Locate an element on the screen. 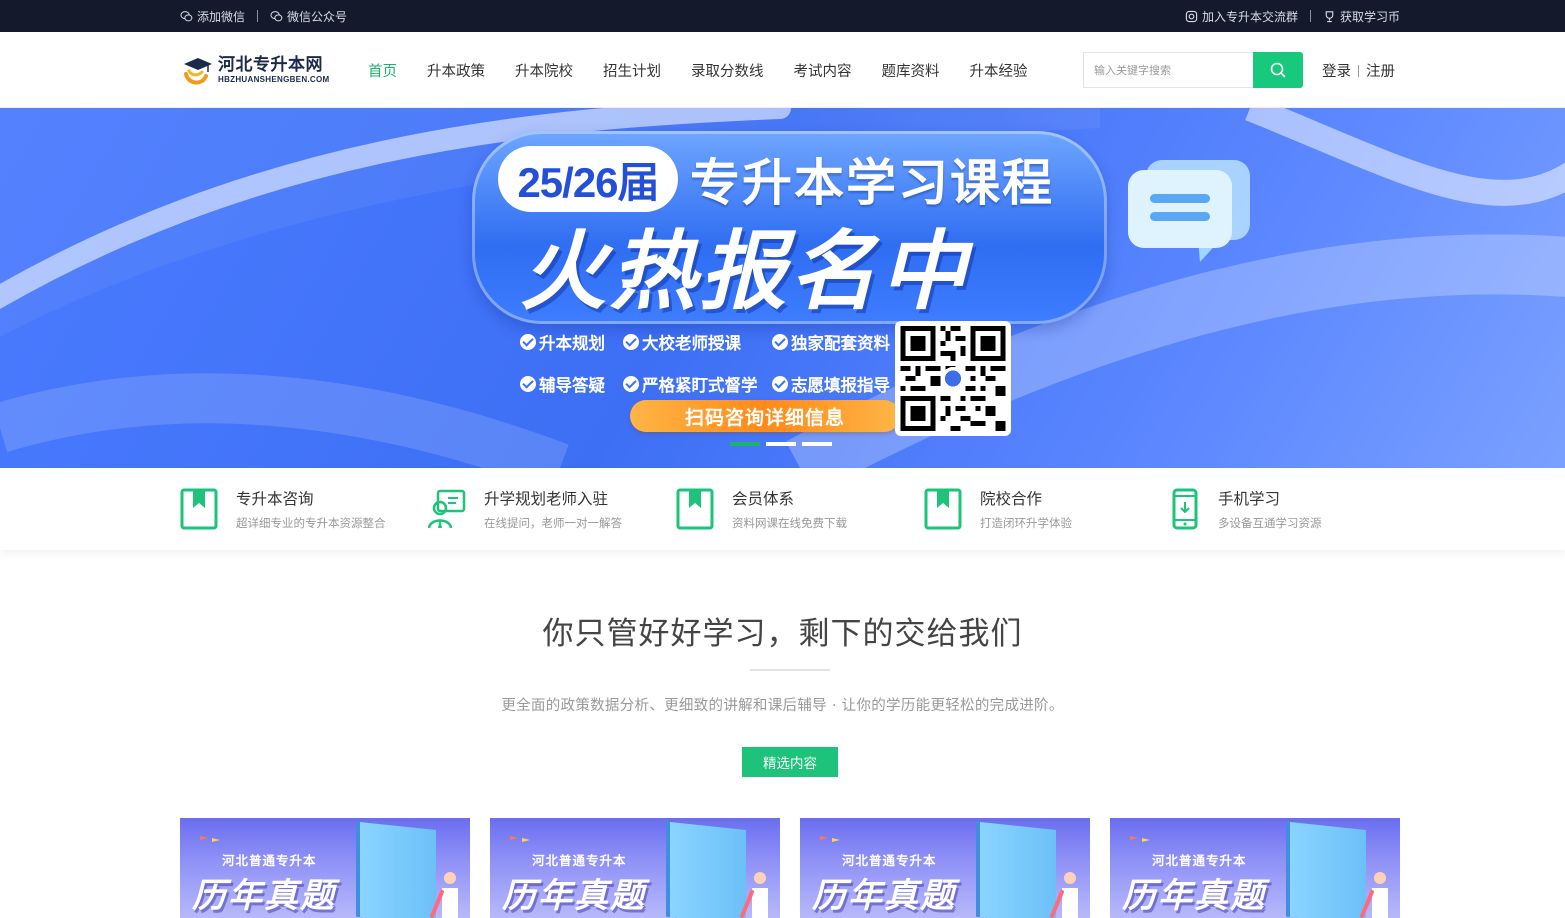 This screenshot has height=918, width=1565. service-subtitle: 在线提问，老师一对一解答 is located at coordinates (553, 523).